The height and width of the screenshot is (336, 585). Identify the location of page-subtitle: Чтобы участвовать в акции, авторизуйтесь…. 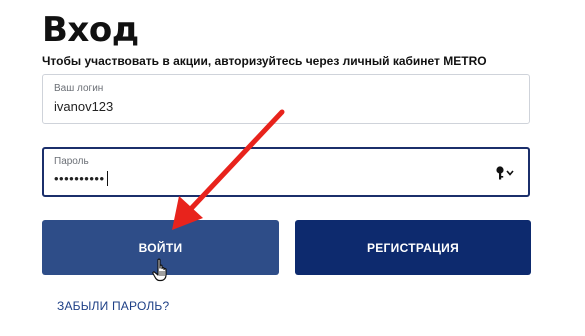
(264, 61).